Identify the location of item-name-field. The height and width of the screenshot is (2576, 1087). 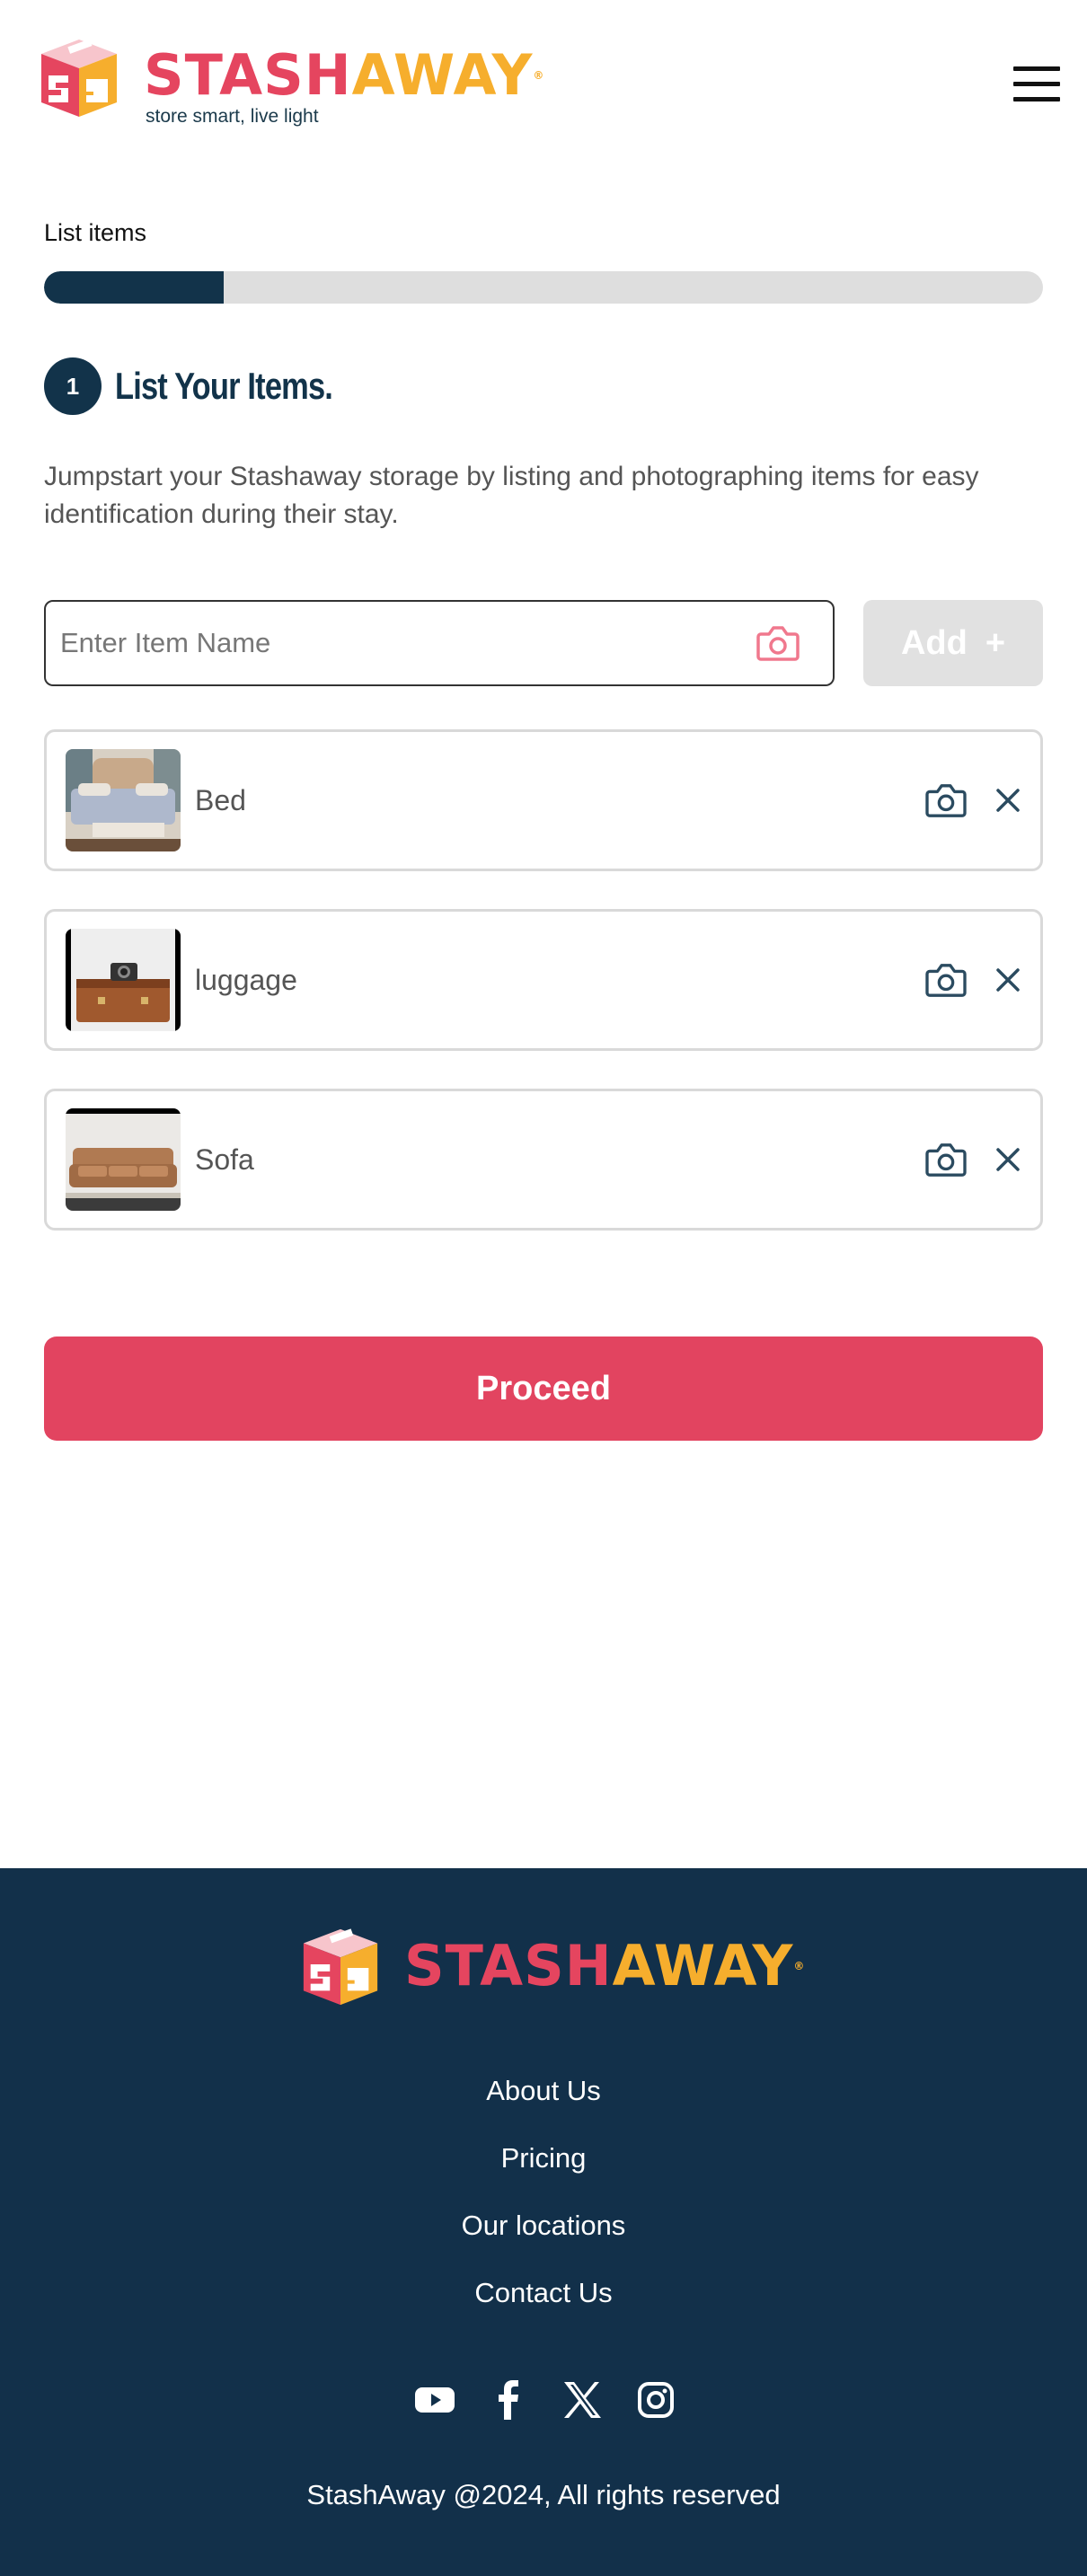
(439, 643).